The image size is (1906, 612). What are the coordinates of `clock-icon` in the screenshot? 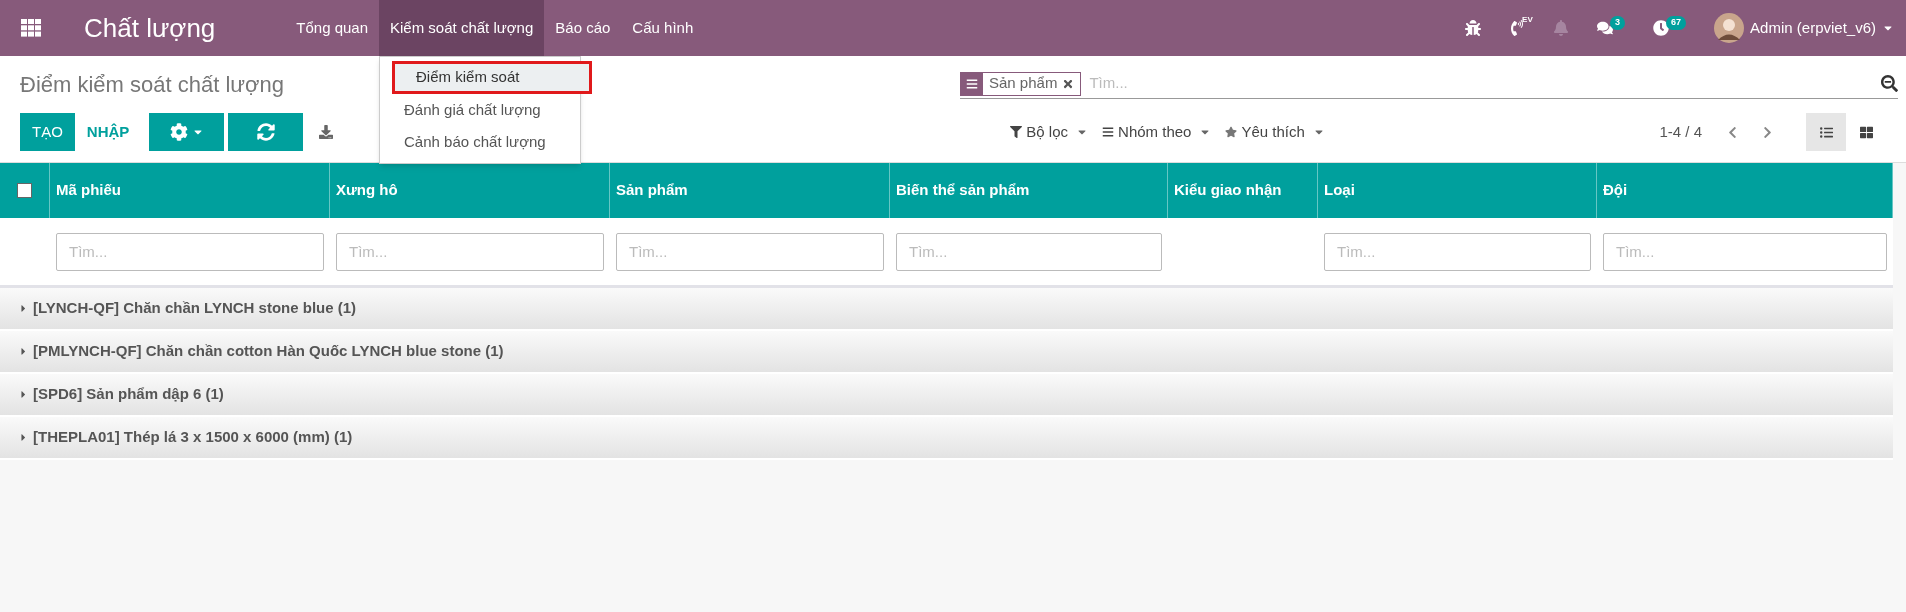 It's located at (1661, 28).